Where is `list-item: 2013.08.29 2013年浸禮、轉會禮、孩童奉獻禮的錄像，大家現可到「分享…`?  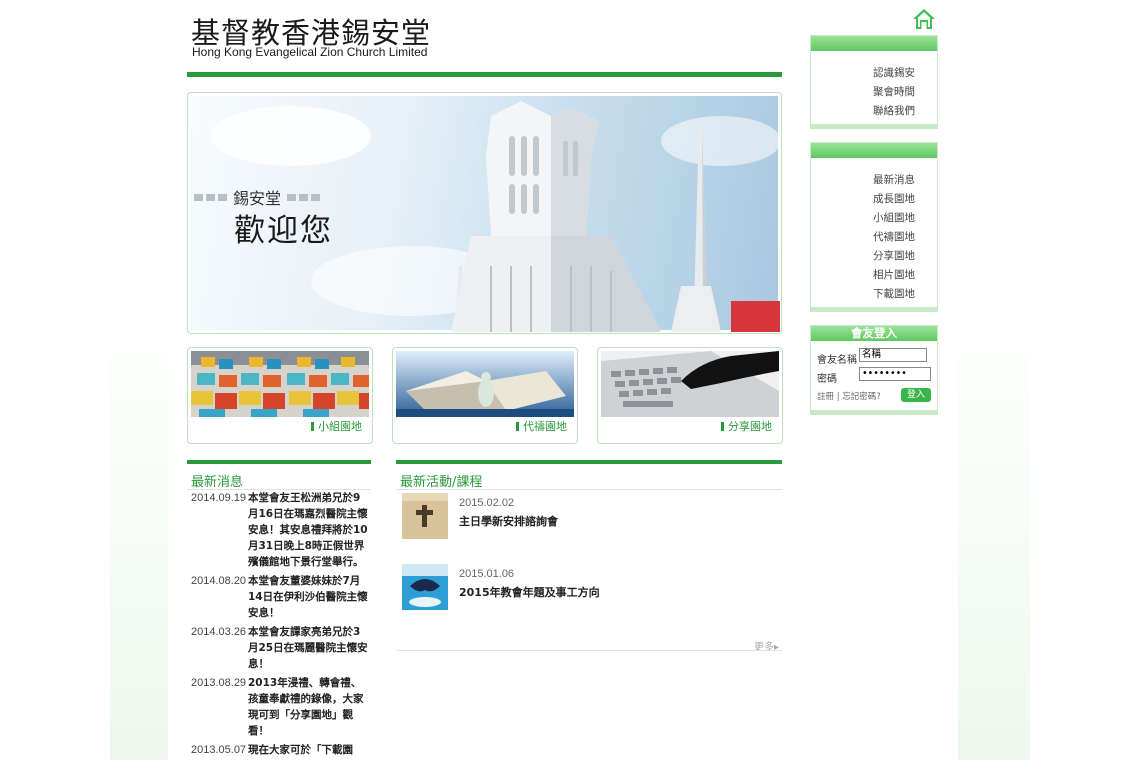 list-item: 2013.08.29 2013年浸禮、轉會禮、孩童奉獻禮的錄像，大家現可到「分享… is located at coordinates (281, 707).